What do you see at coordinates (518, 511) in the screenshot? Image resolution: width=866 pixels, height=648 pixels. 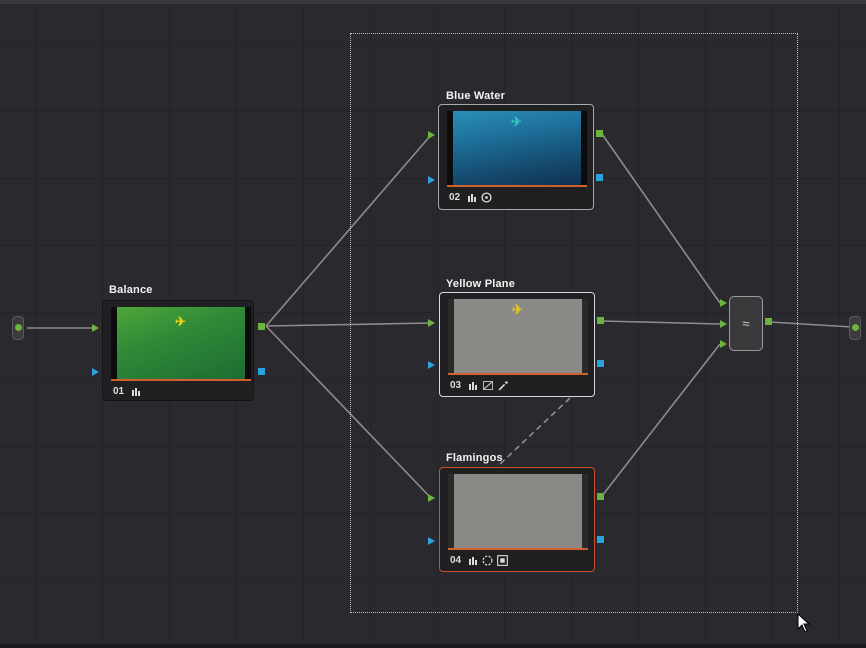 I see `node-thumbnail-flamingos` at bounding box center [518, 511].